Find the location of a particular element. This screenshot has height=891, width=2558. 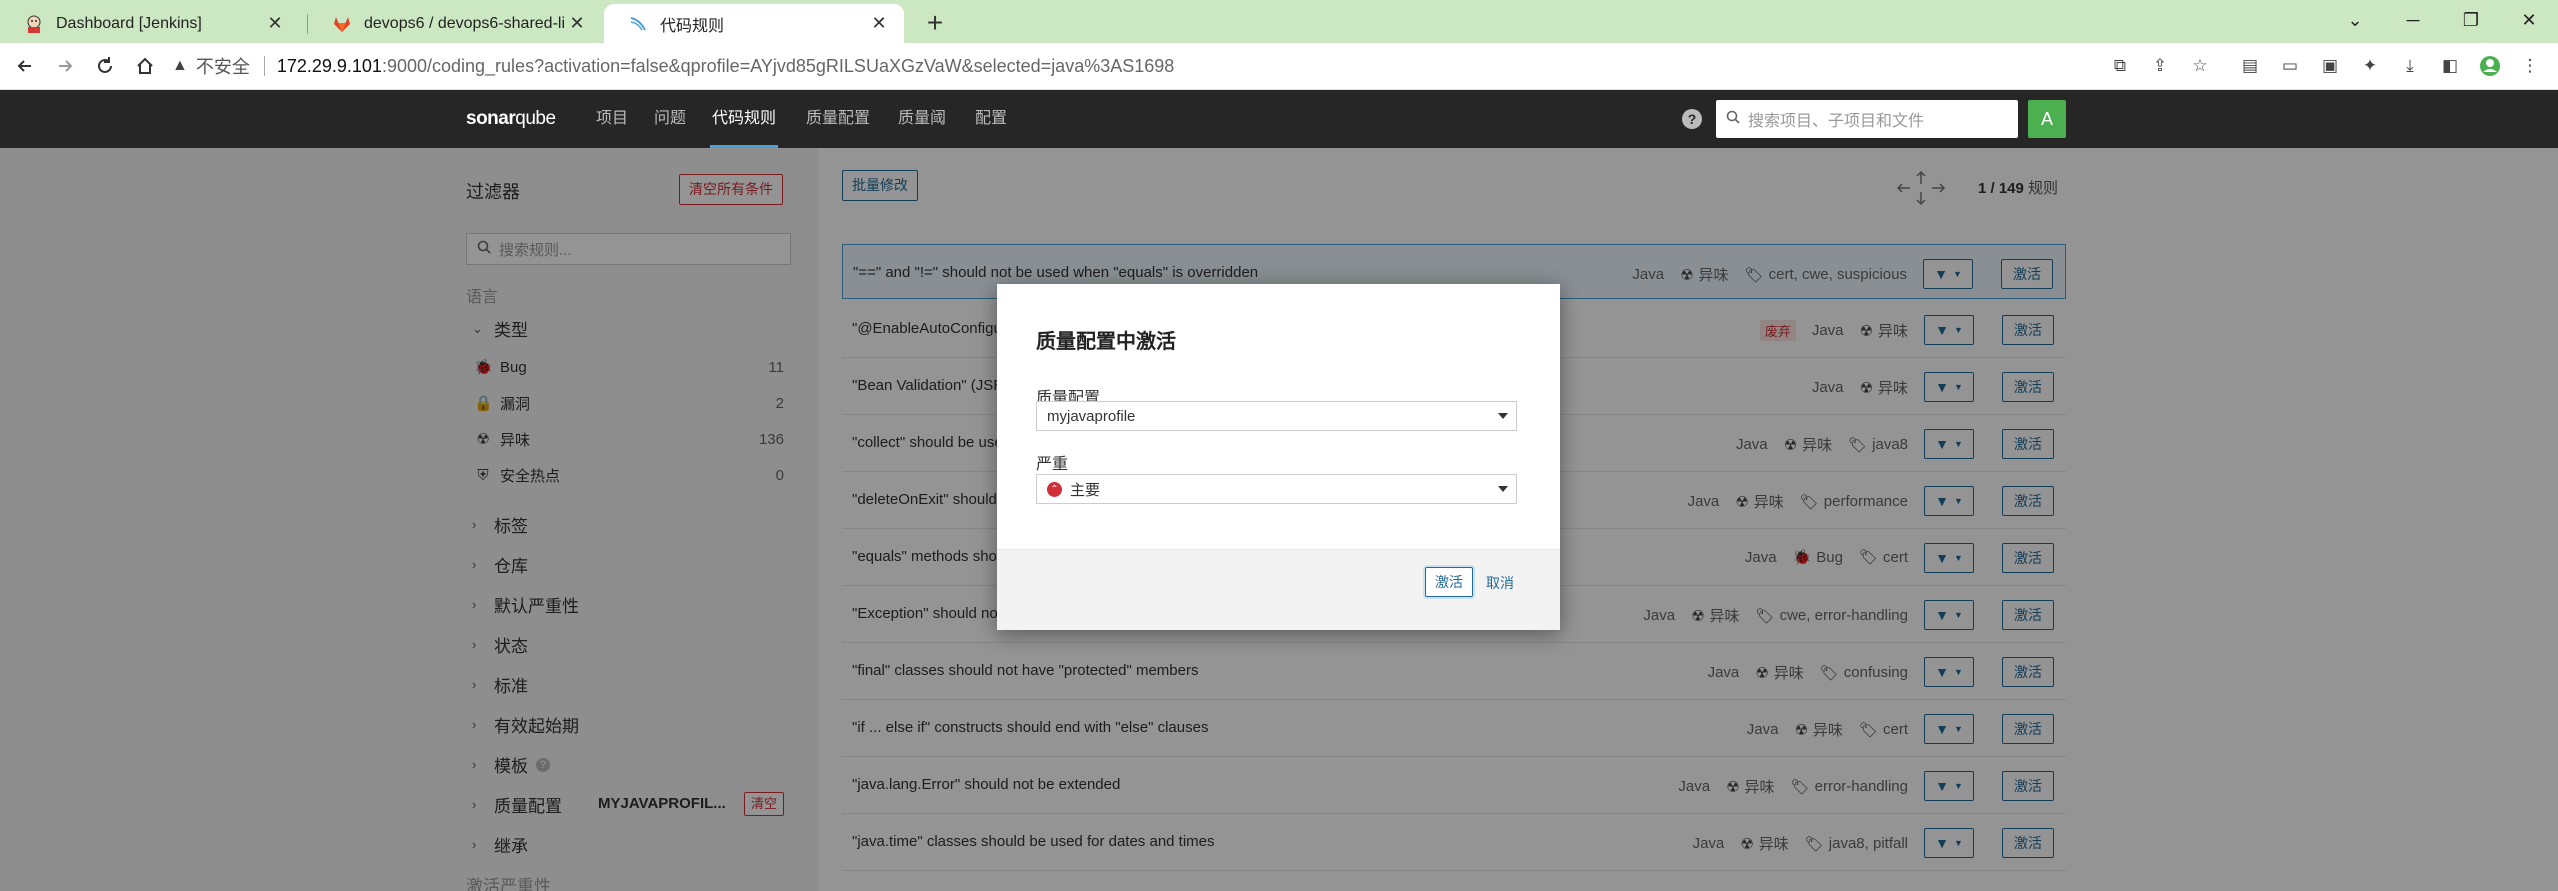

bookmark-star-icon: ☆ is located at coordinates (2200, 66).